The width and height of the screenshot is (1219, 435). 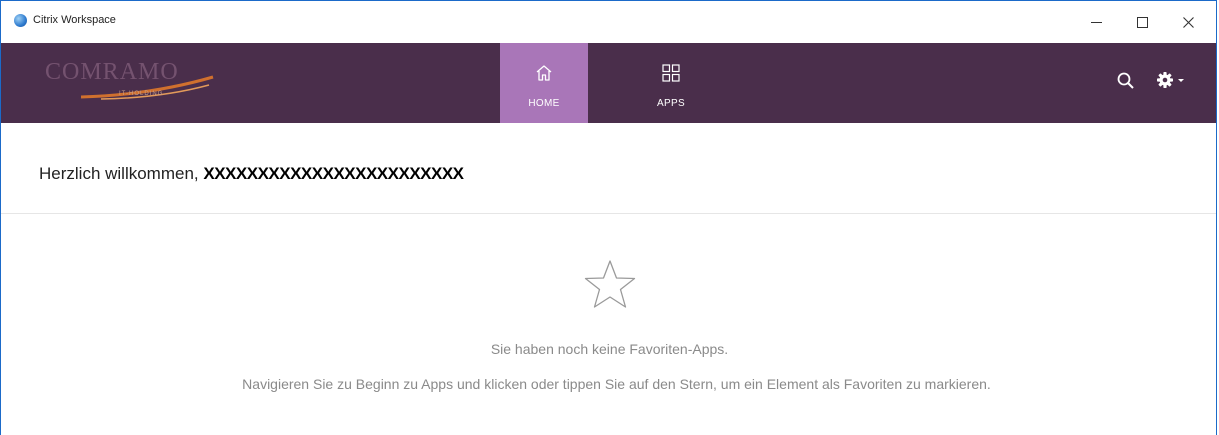 I want to click on settings-menu-button, so click(x=1172, y=80).